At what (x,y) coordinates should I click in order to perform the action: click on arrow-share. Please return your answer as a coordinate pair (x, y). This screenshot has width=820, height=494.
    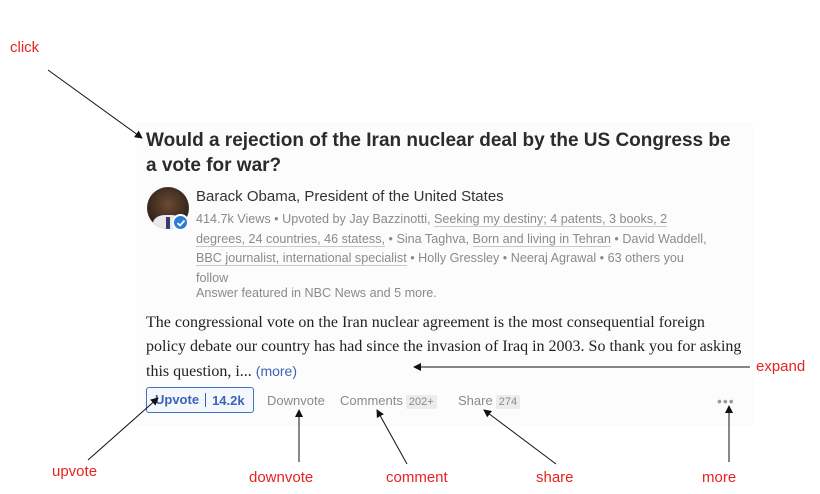
    Looking at the image, I should click on (520, 437).